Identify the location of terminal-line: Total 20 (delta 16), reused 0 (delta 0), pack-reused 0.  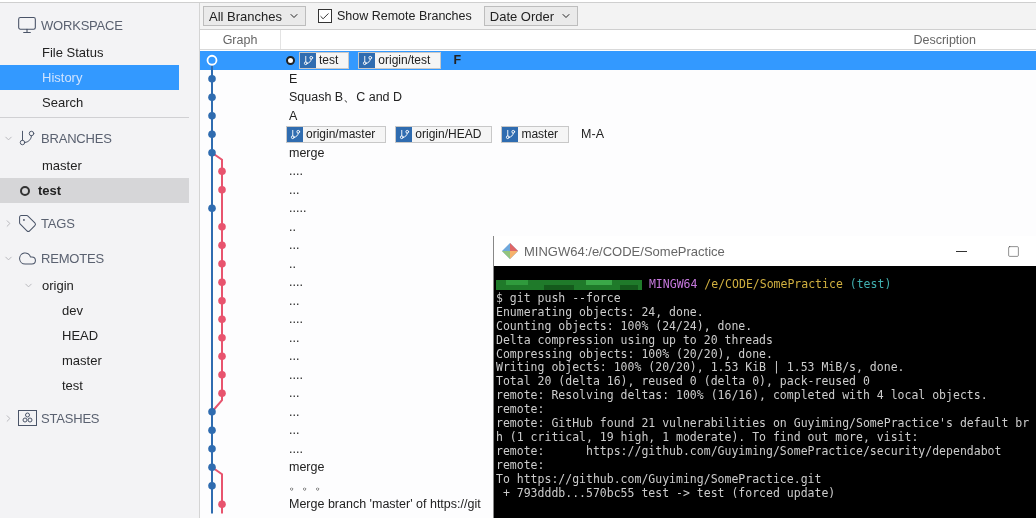
(683, 382).